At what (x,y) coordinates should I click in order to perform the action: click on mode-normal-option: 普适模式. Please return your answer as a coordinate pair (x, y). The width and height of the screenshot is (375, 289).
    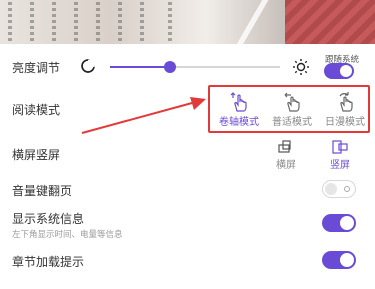
    Looking at the image, I should click on (292, 109).